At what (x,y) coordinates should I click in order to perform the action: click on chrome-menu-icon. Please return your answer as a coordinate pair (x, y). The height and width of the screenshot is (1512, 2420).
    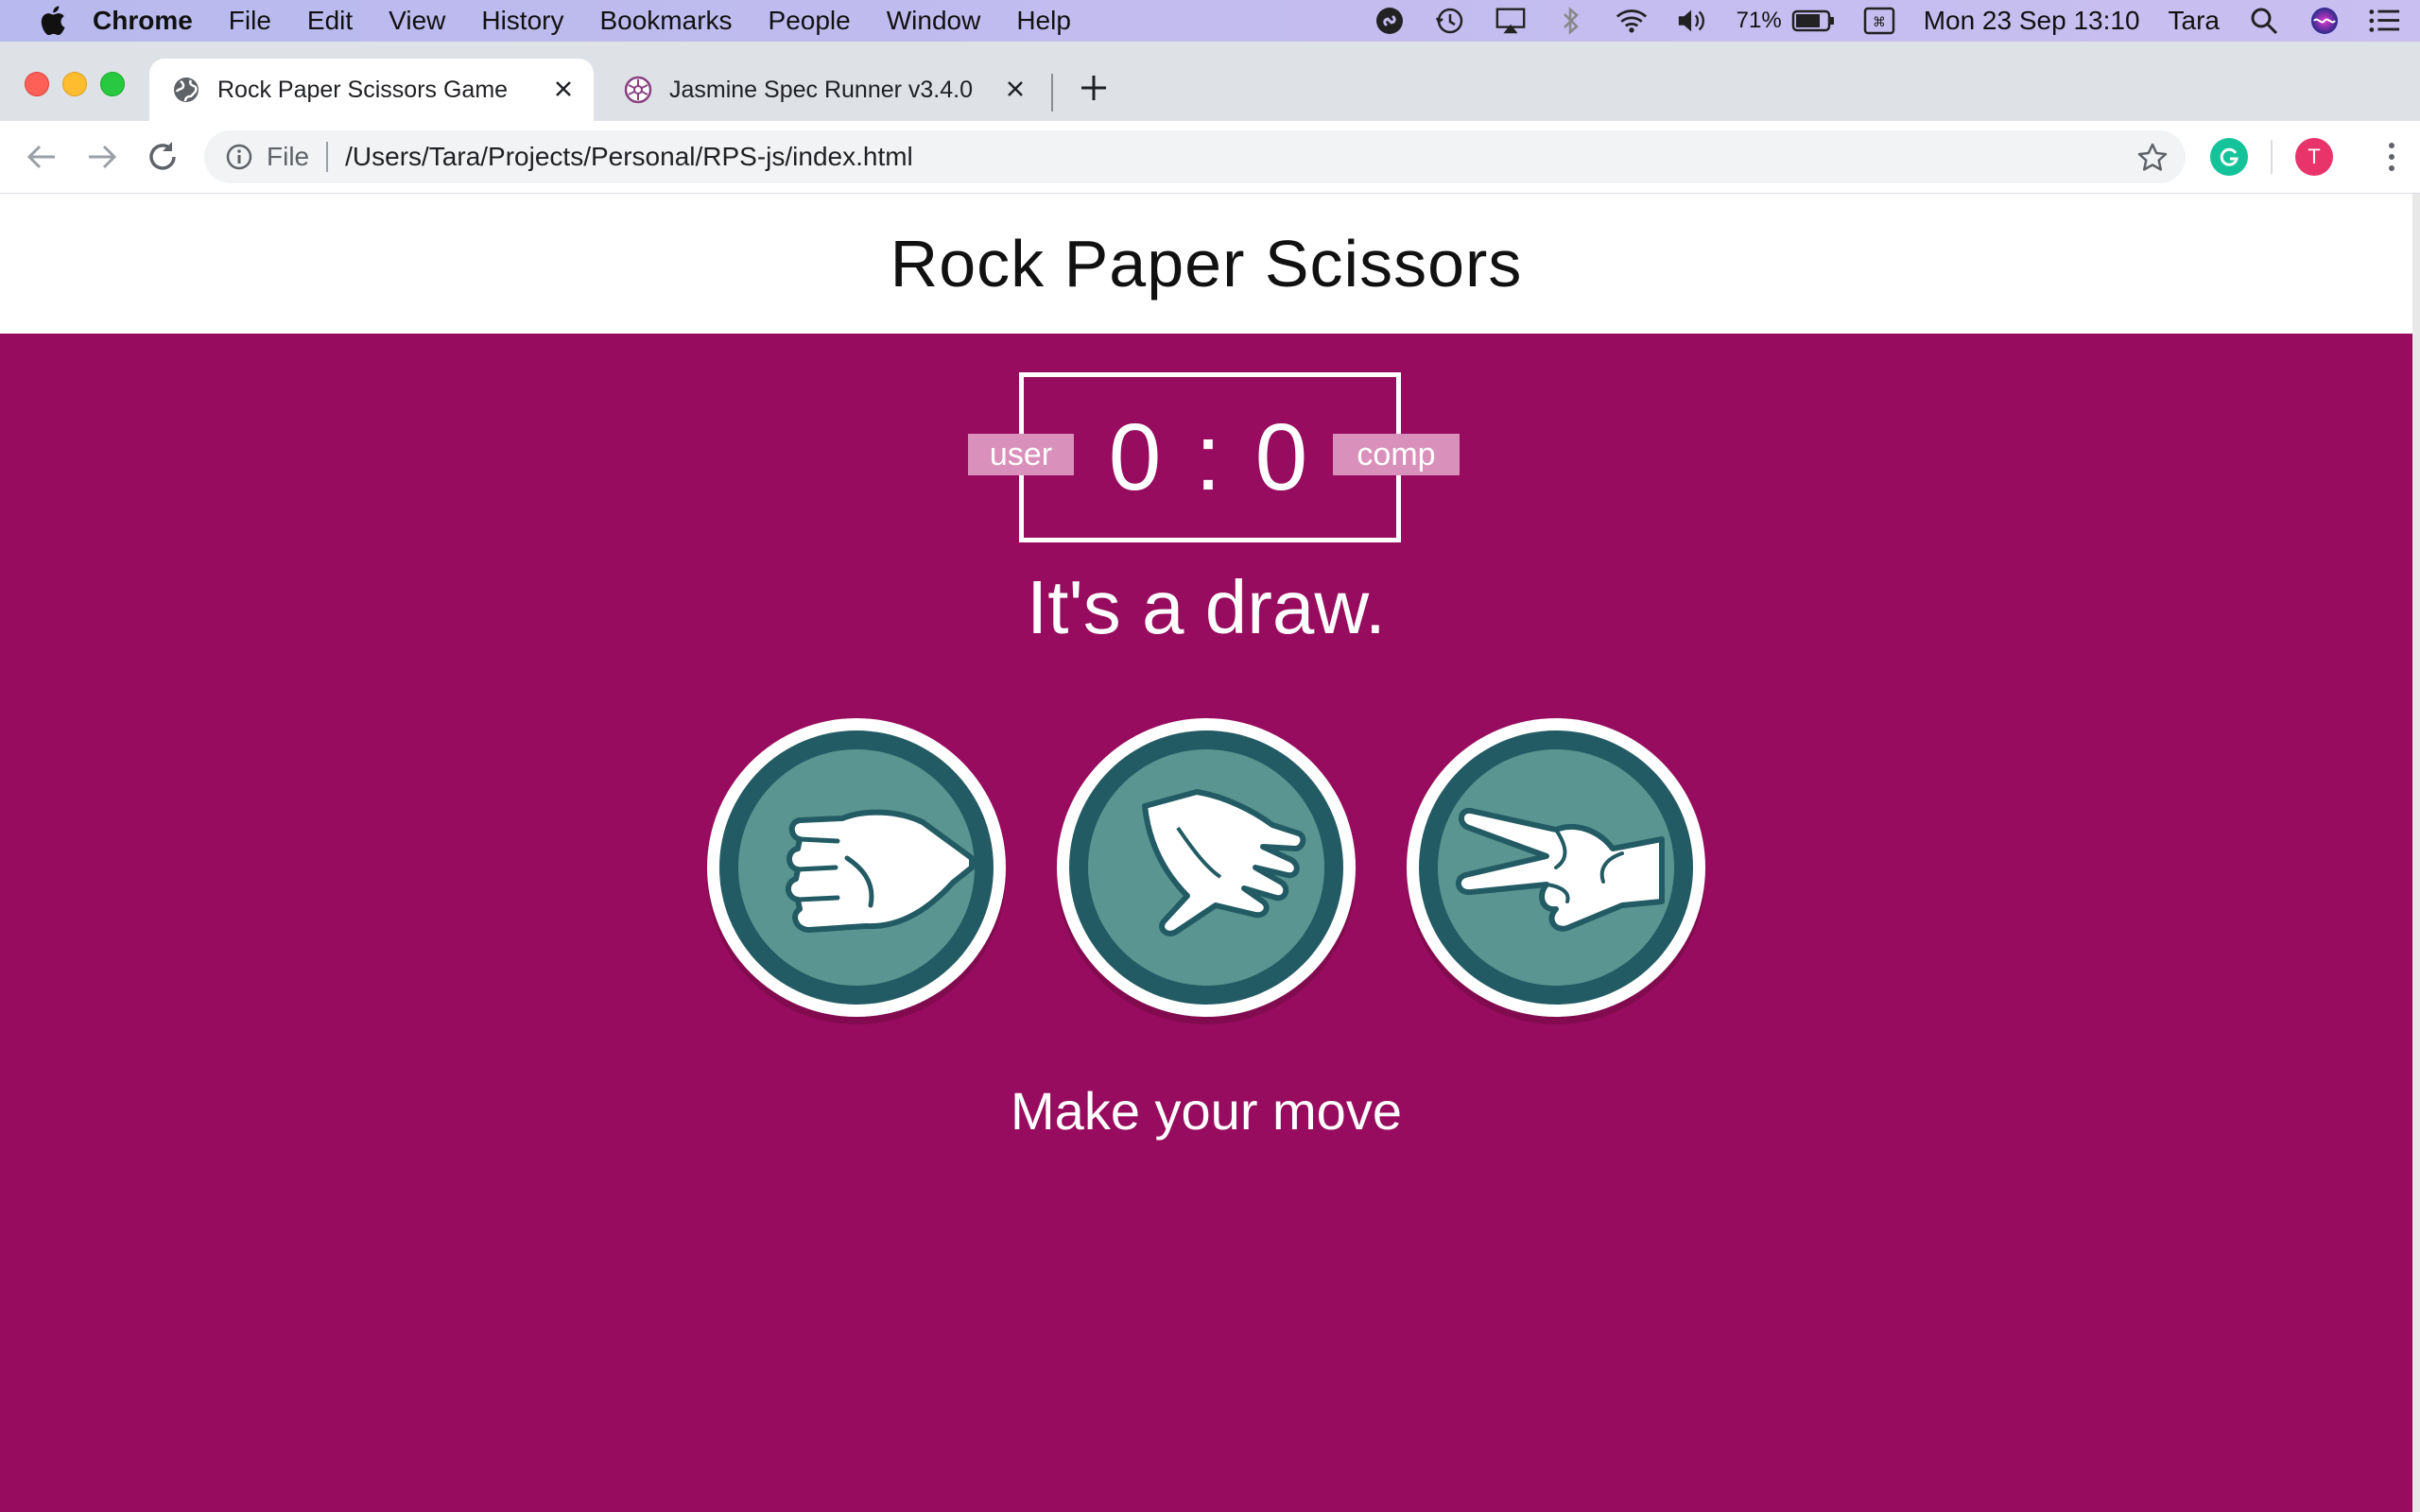
    Looking at the image, I should click on (2391, 157).